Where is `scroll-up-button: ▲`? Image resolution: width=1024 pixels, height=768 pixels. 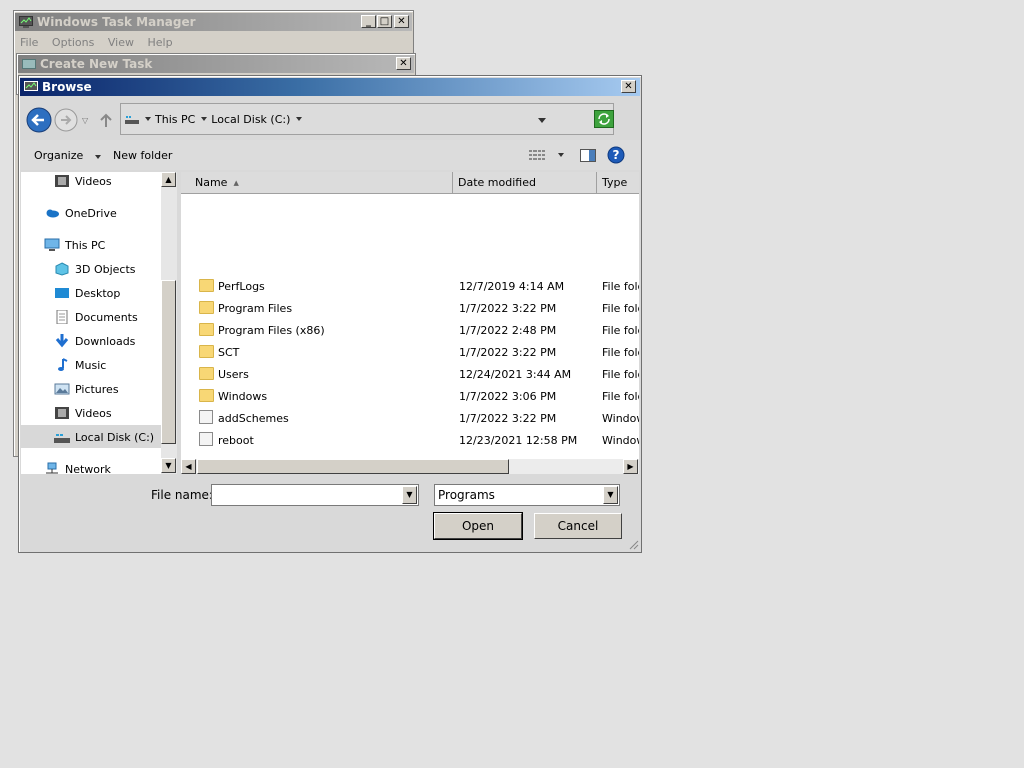 scroll-up-button: ▲ is located at coordinates (168, 179).